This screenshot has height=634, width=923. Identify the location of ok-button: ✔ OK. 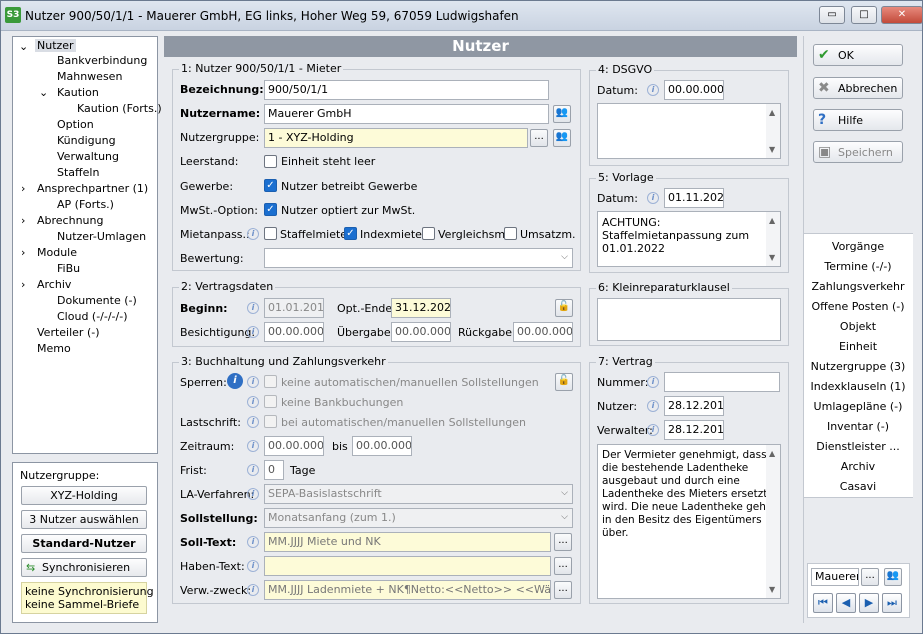
(858, 55).